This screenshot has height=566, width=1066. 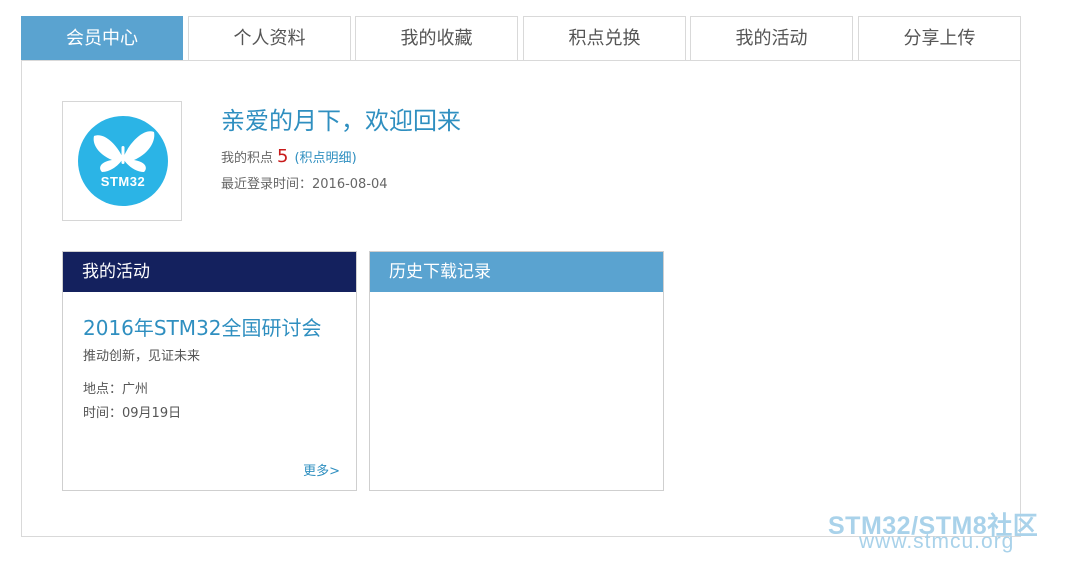 I want to click on points-label: 我的积点, so click(x=247, y=158).